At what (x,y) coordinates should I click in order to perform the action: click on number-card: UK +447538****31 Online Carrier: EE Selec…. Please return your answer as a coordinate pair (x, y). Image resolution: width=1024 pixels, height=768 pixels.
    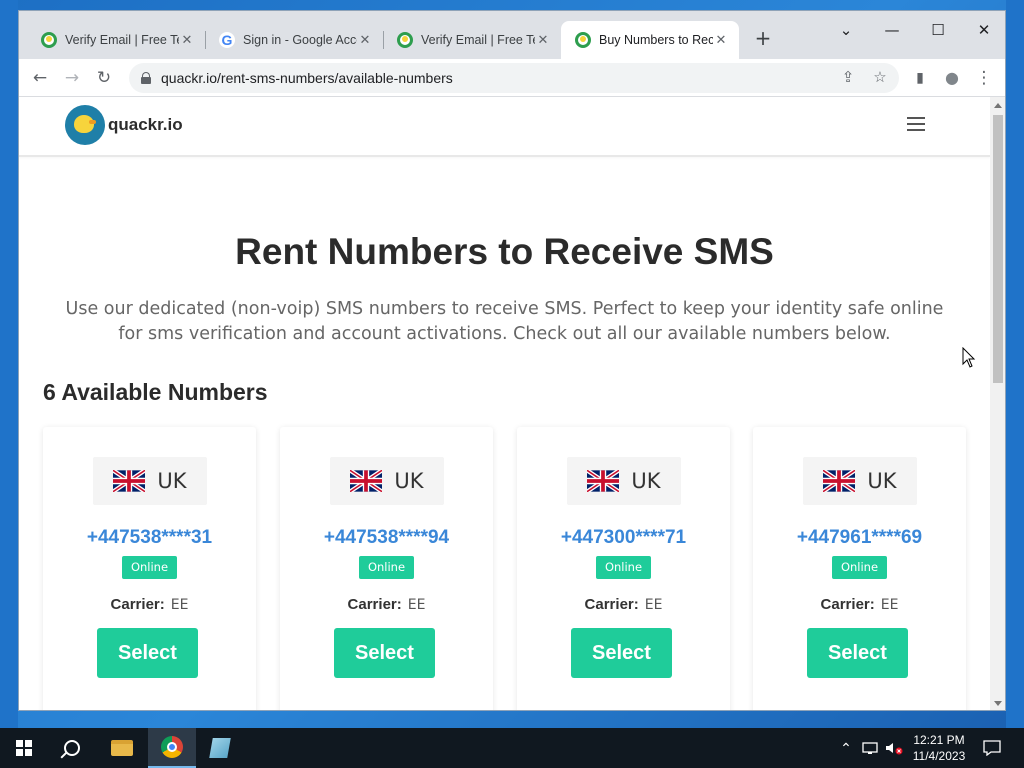
    Looking at the image, I should click on (149, 568).